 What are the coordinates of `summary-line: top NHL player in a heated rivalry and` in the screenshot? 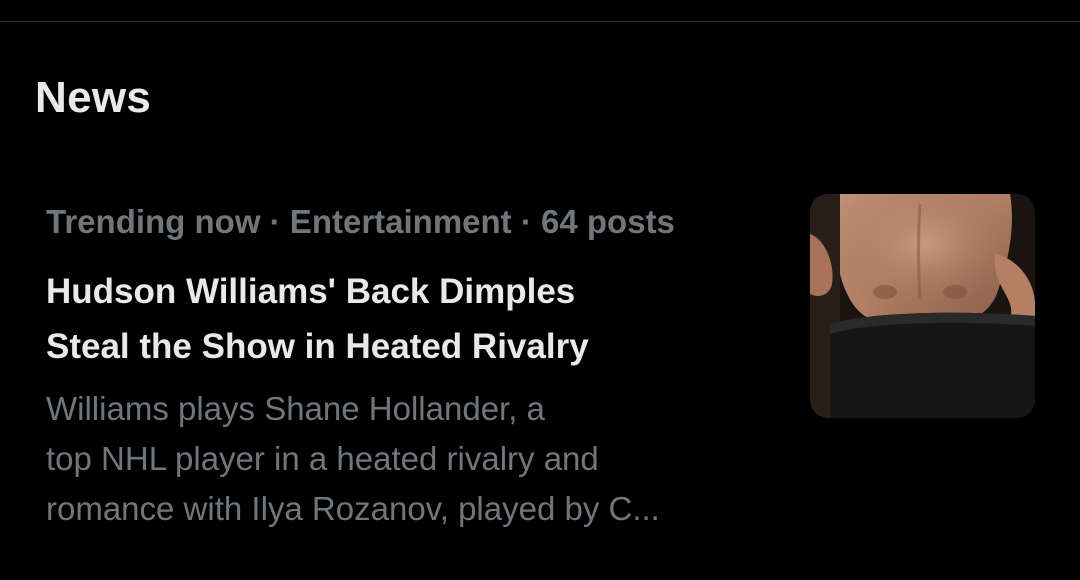 It's located at (322, 458).